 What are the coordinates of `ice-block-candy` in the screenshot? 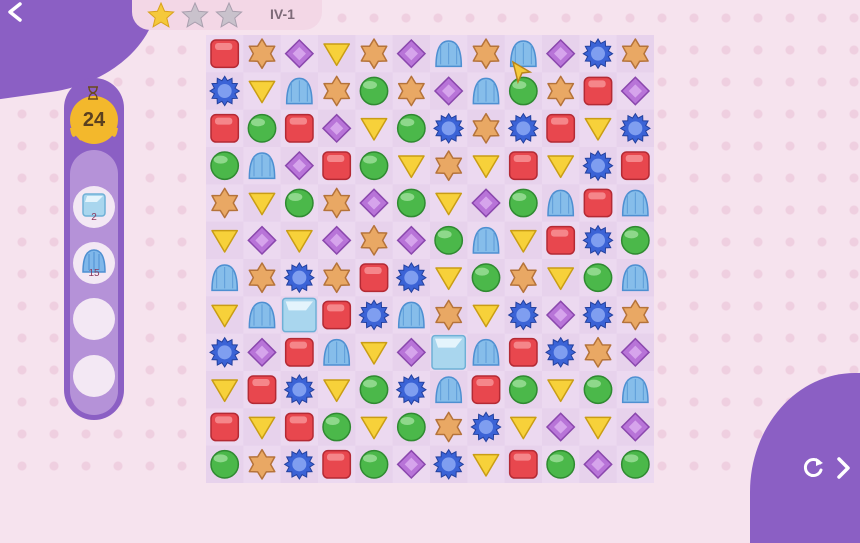 It's located at (299, 315).